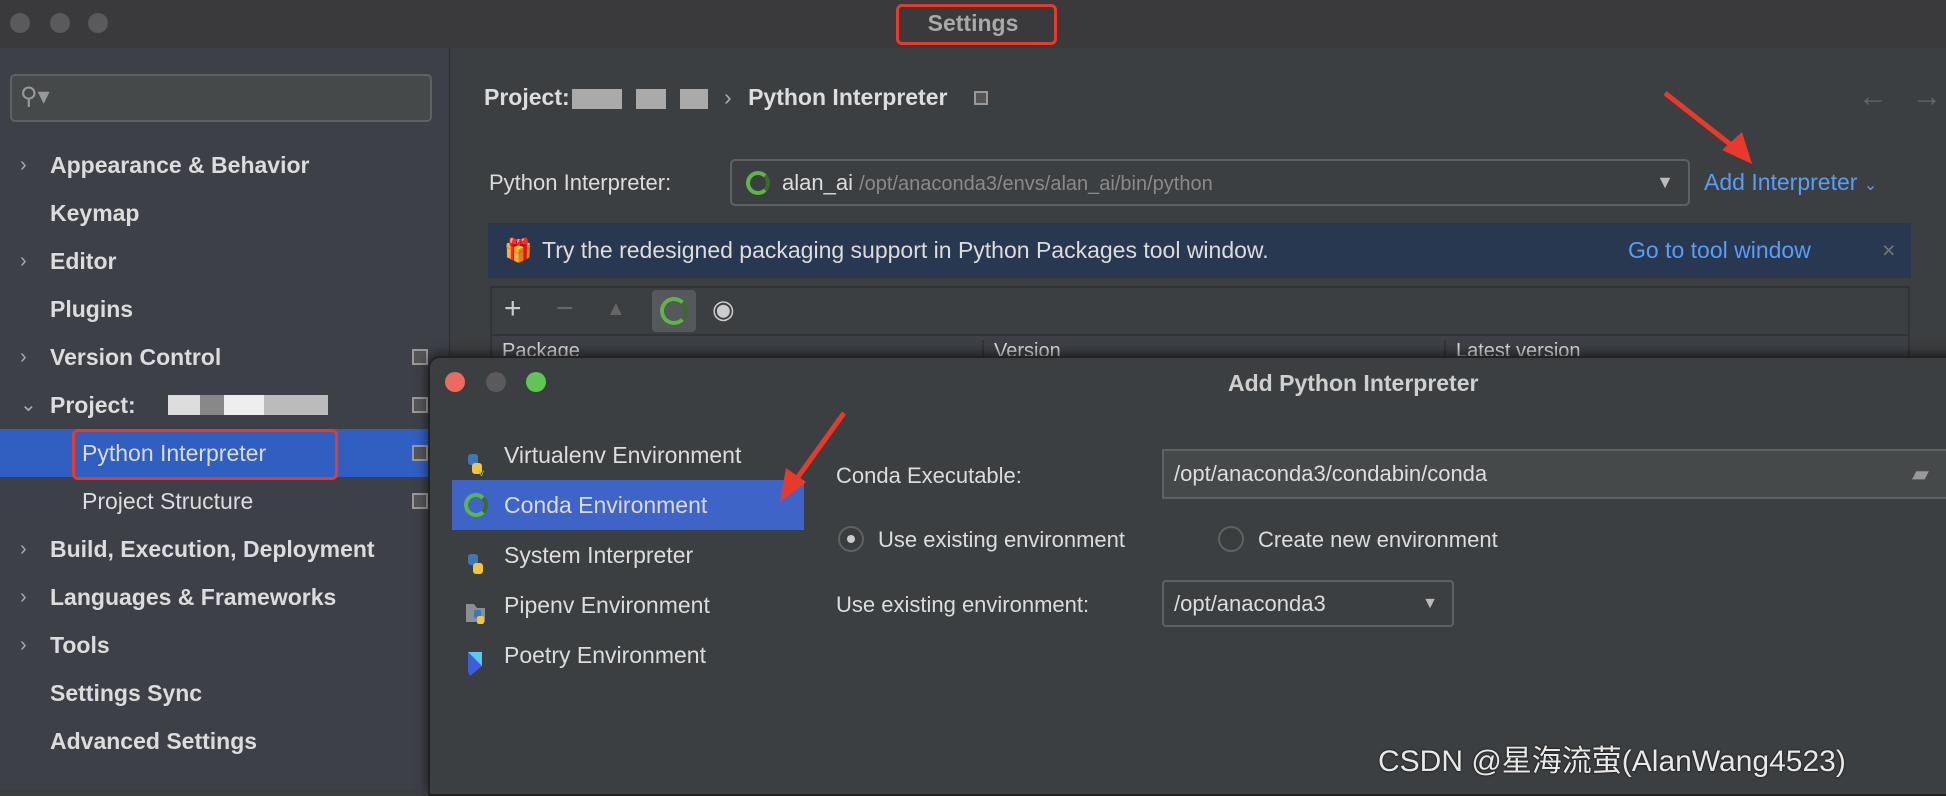 This screenshot has width=1946, height=796. I want to click on watermark: CSDN @星海流萤(AlanWang4523), so click(1612, 761).